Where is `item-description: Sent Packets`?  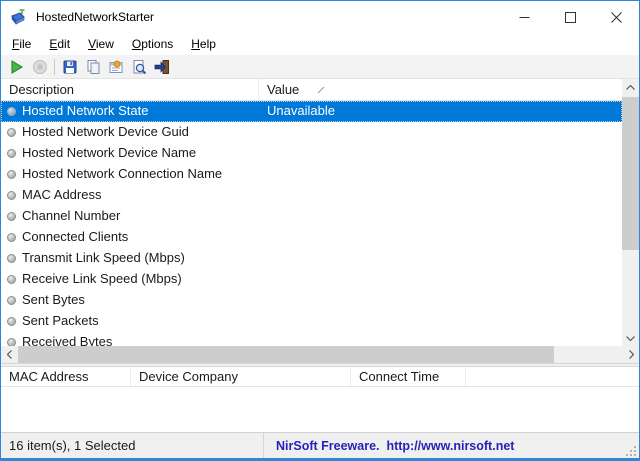 item-description: Sent Packets is located at coordinates (60, 320).